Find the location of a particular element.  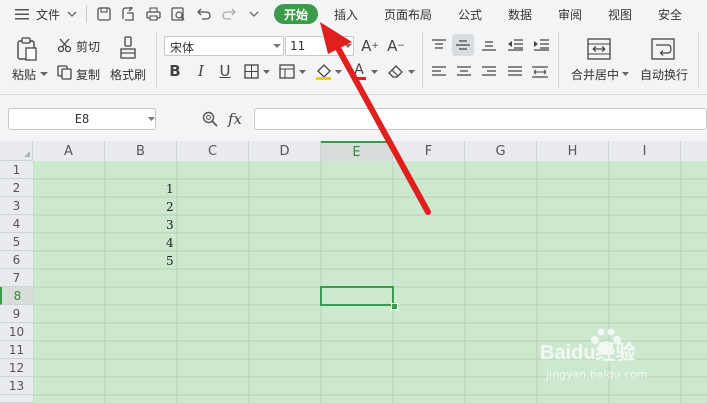

cell-style-icon is located at coordinates (287, 71).